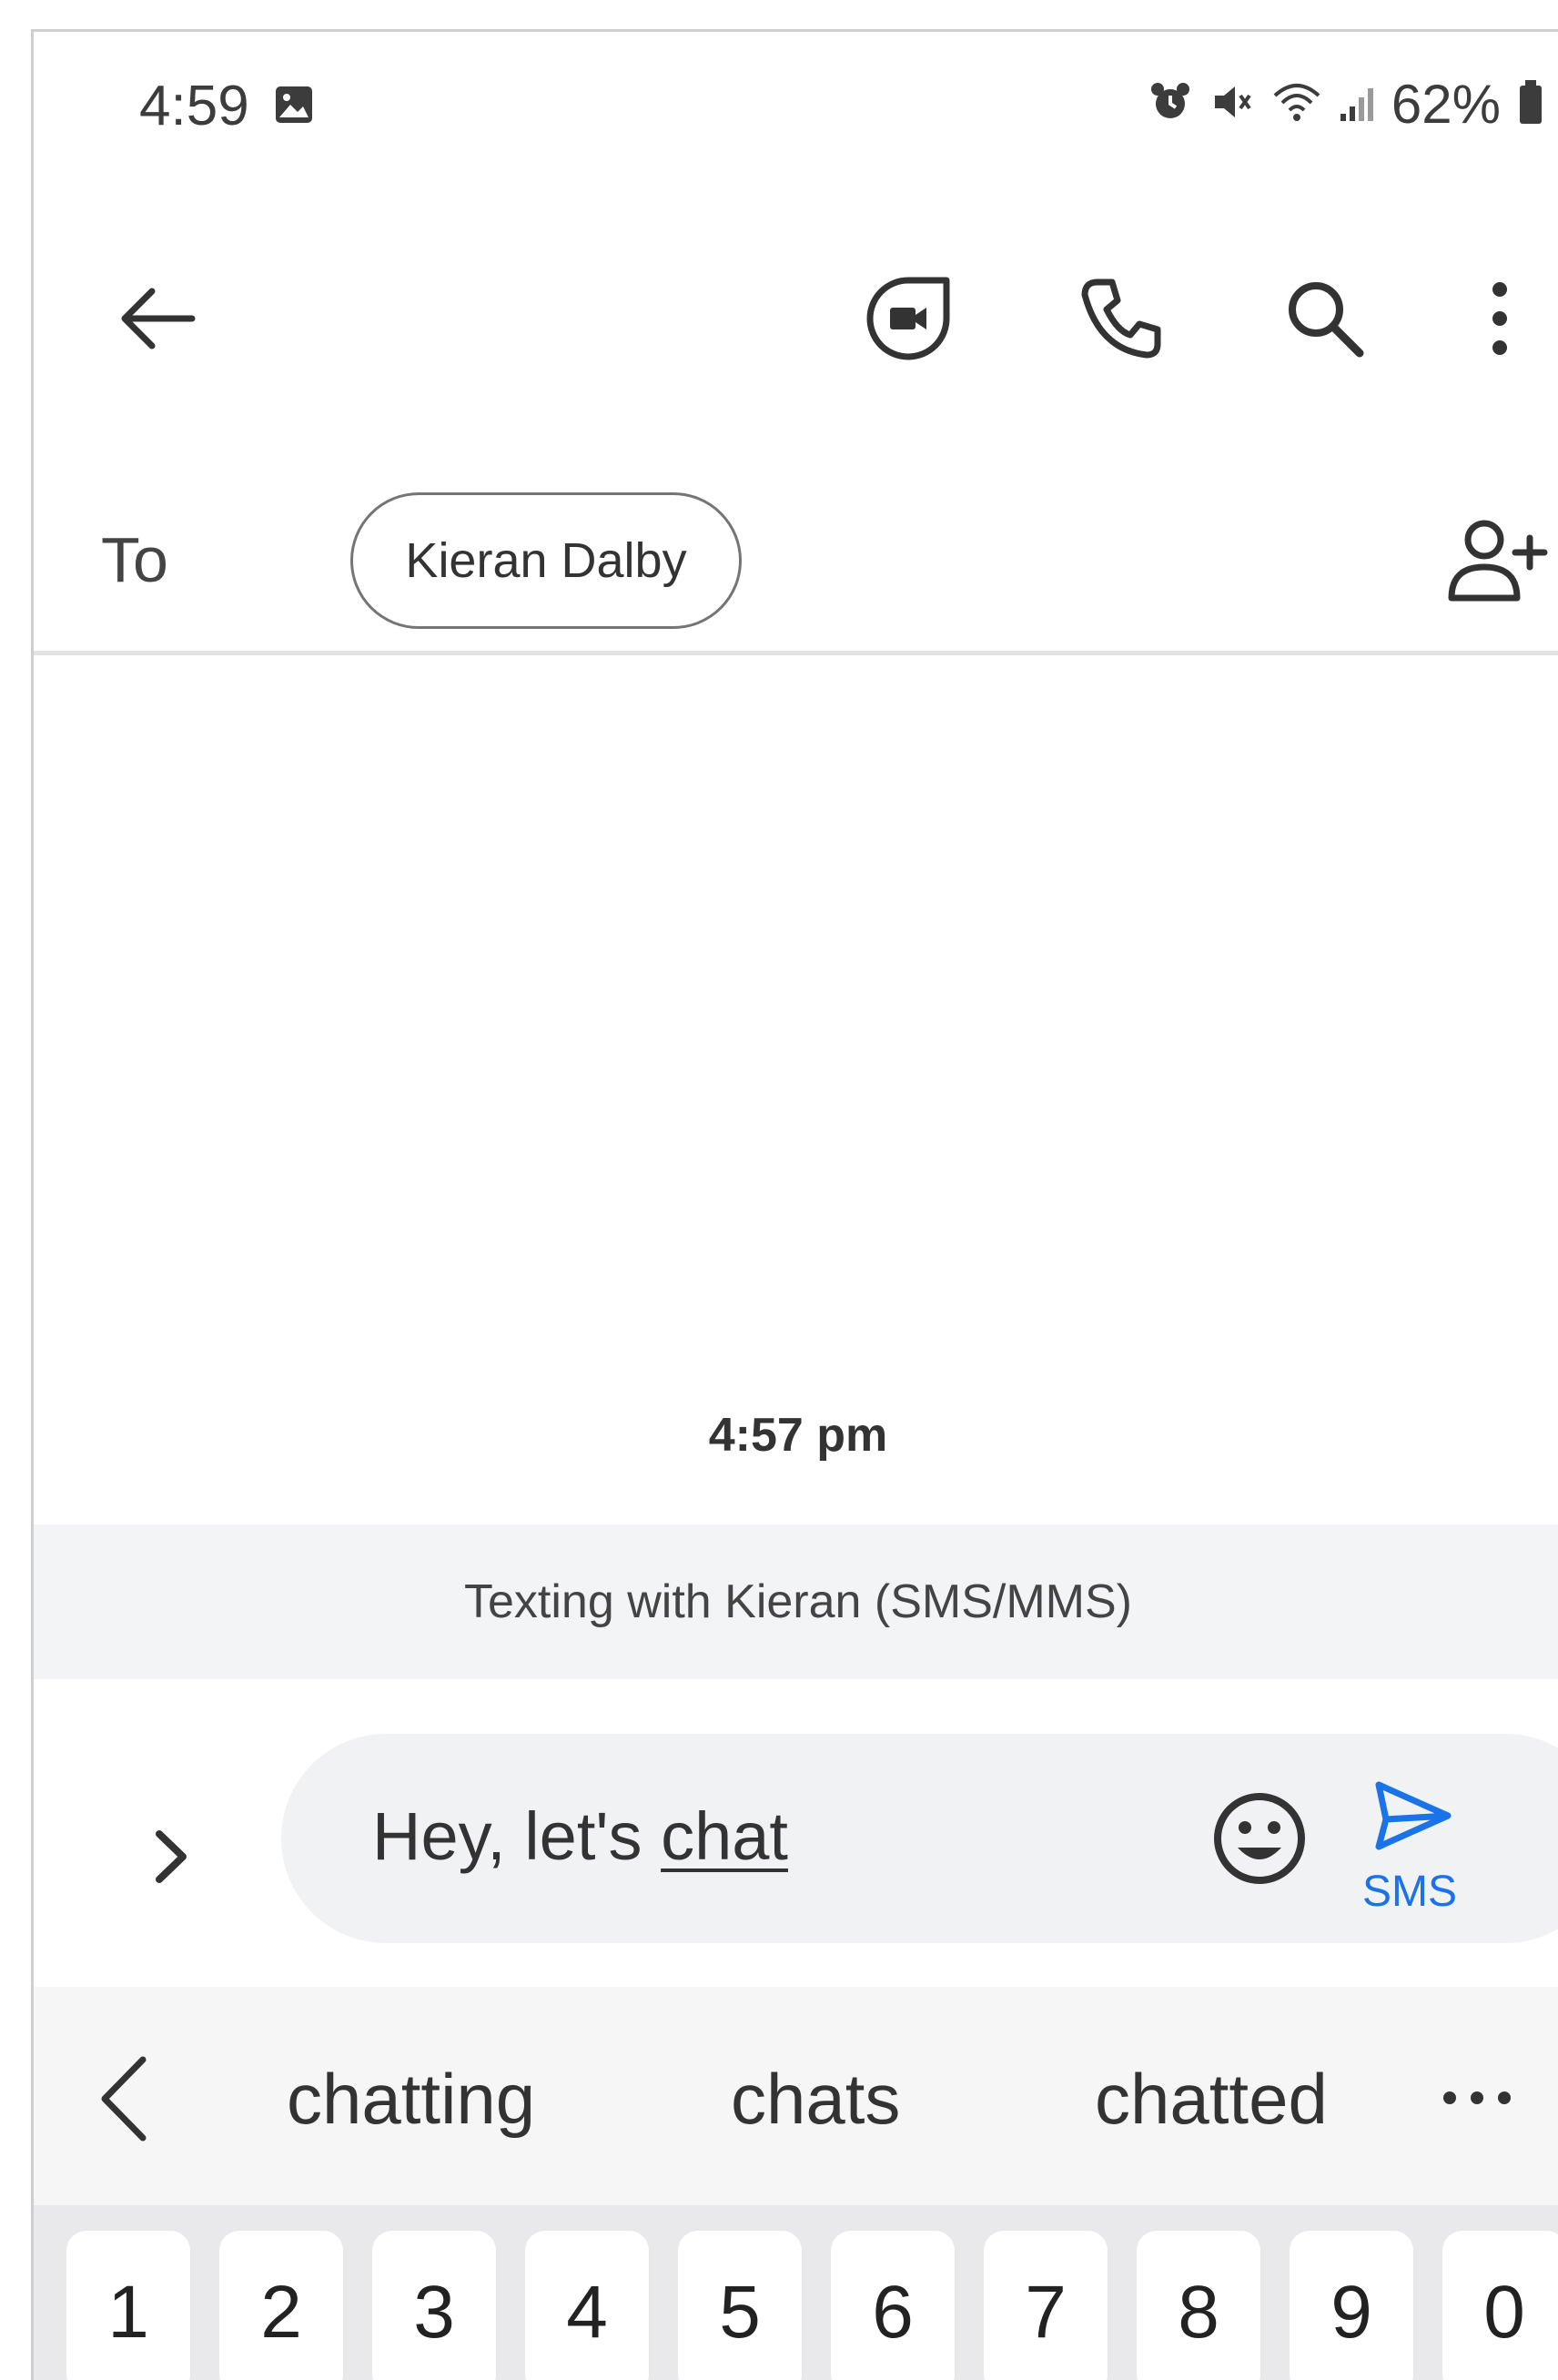 This screenshot has height=2380, width=1558. I want to click on status-bar: 4:59 62%, so click(796, 104).